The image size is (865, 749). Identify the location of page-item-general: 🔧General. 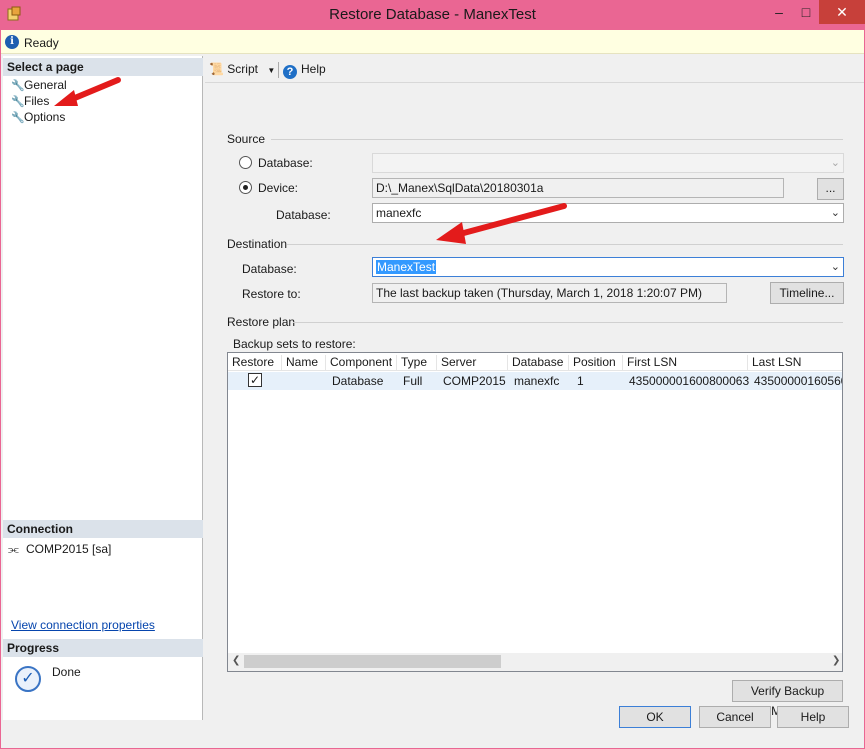
(39, 86).